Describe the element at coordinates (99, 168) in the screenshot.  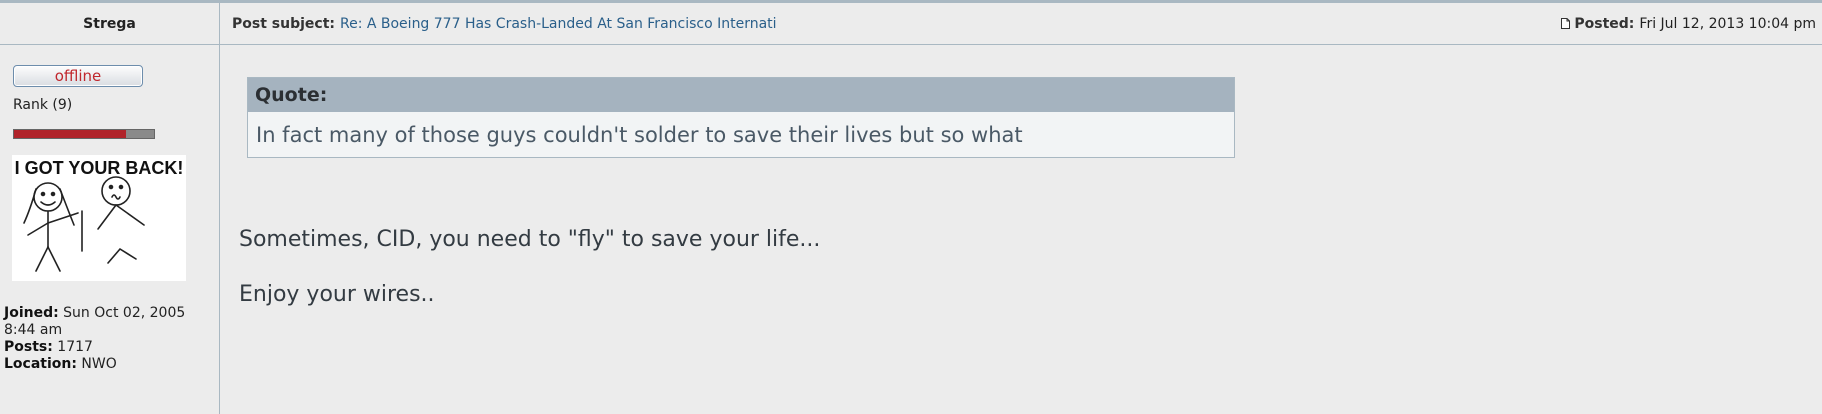
I see `avatar-caption: I GOT YOUR BACK!` at that location.